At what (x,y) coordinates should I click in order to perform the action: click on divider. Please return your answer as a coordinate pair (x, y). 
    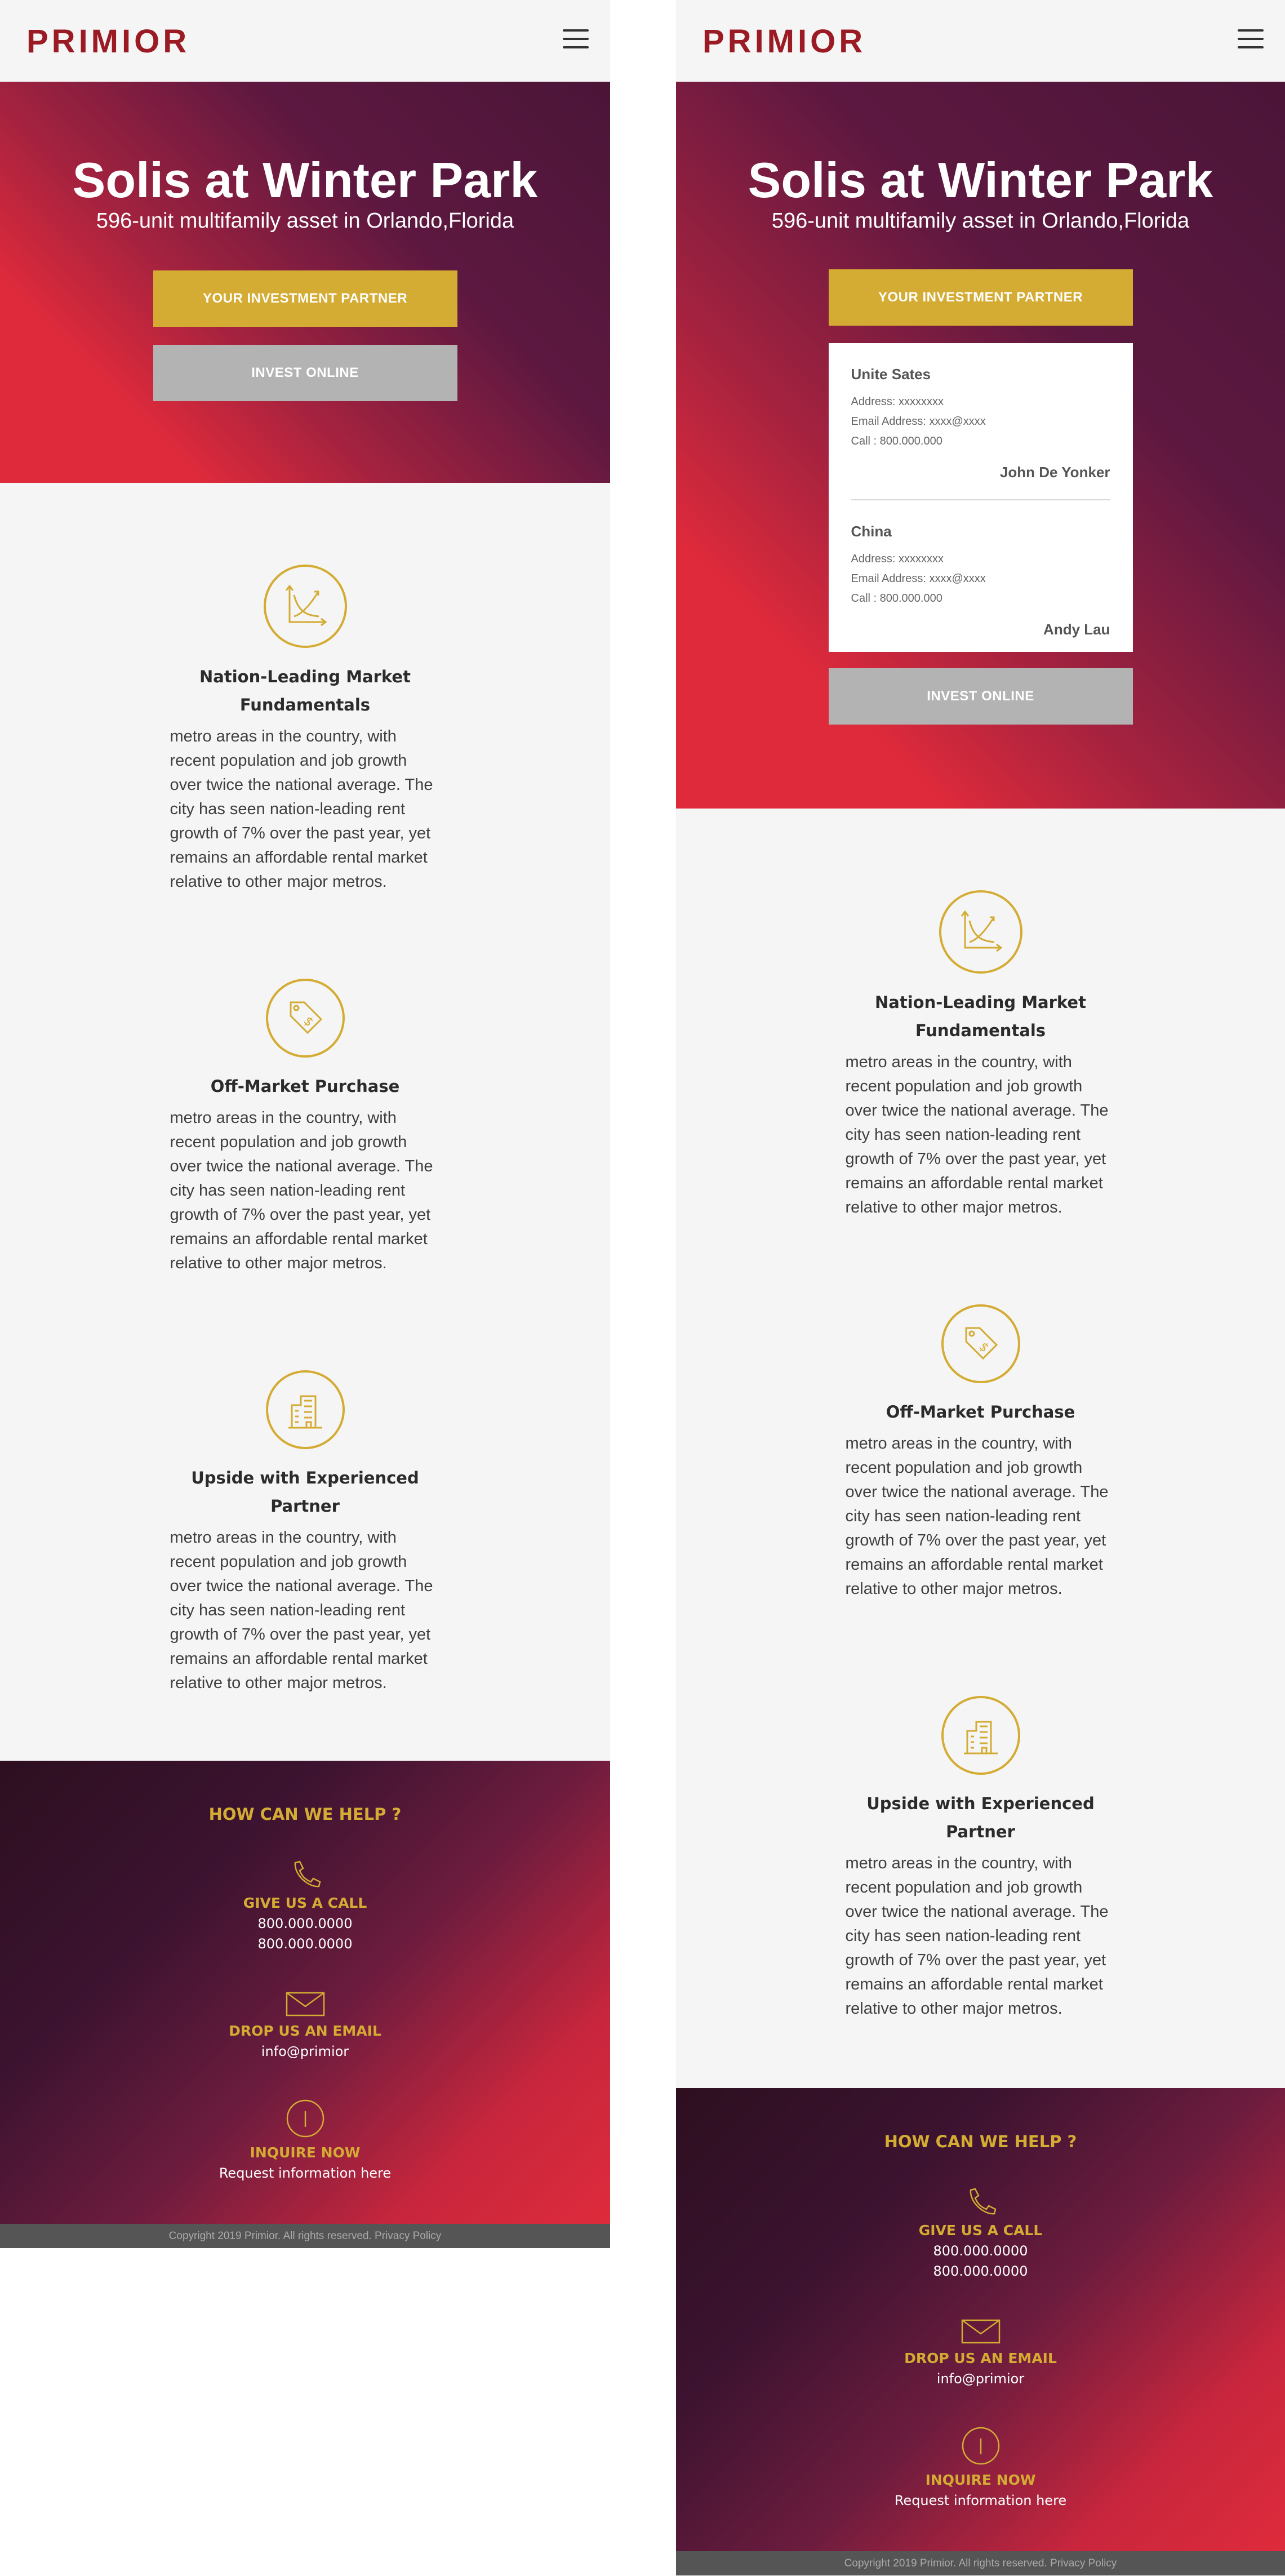
    Looking at the image, I should click on (980, 499).